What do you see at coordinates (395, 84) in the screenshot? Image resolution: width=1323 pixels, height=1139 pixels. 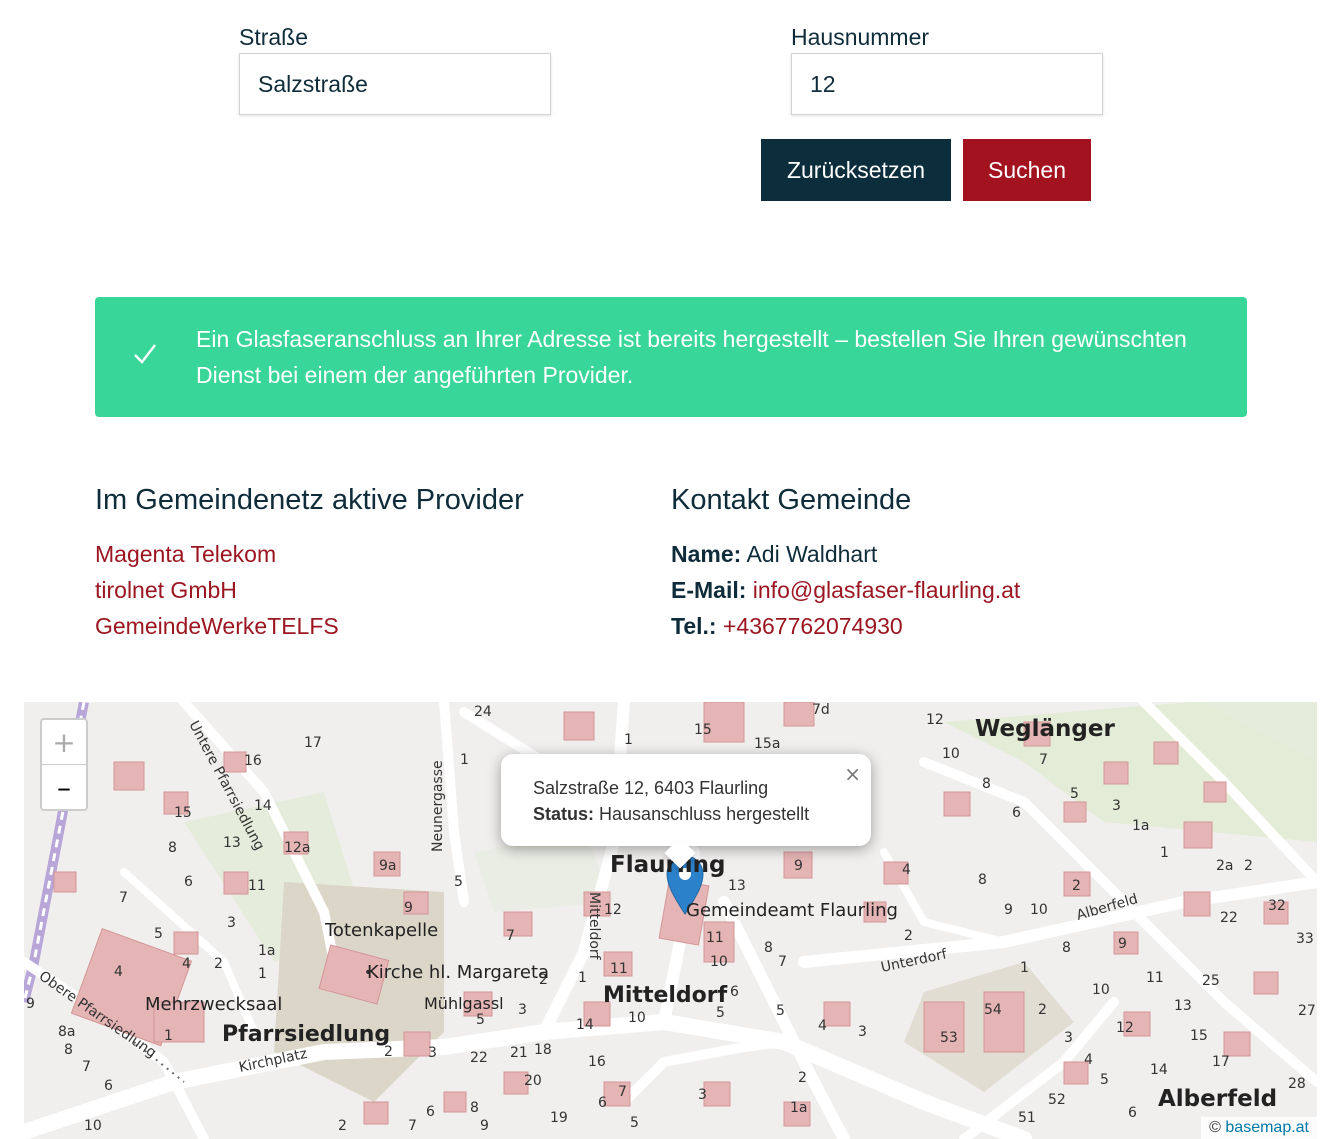 I see `street-input` at bounding box center [395, 84].